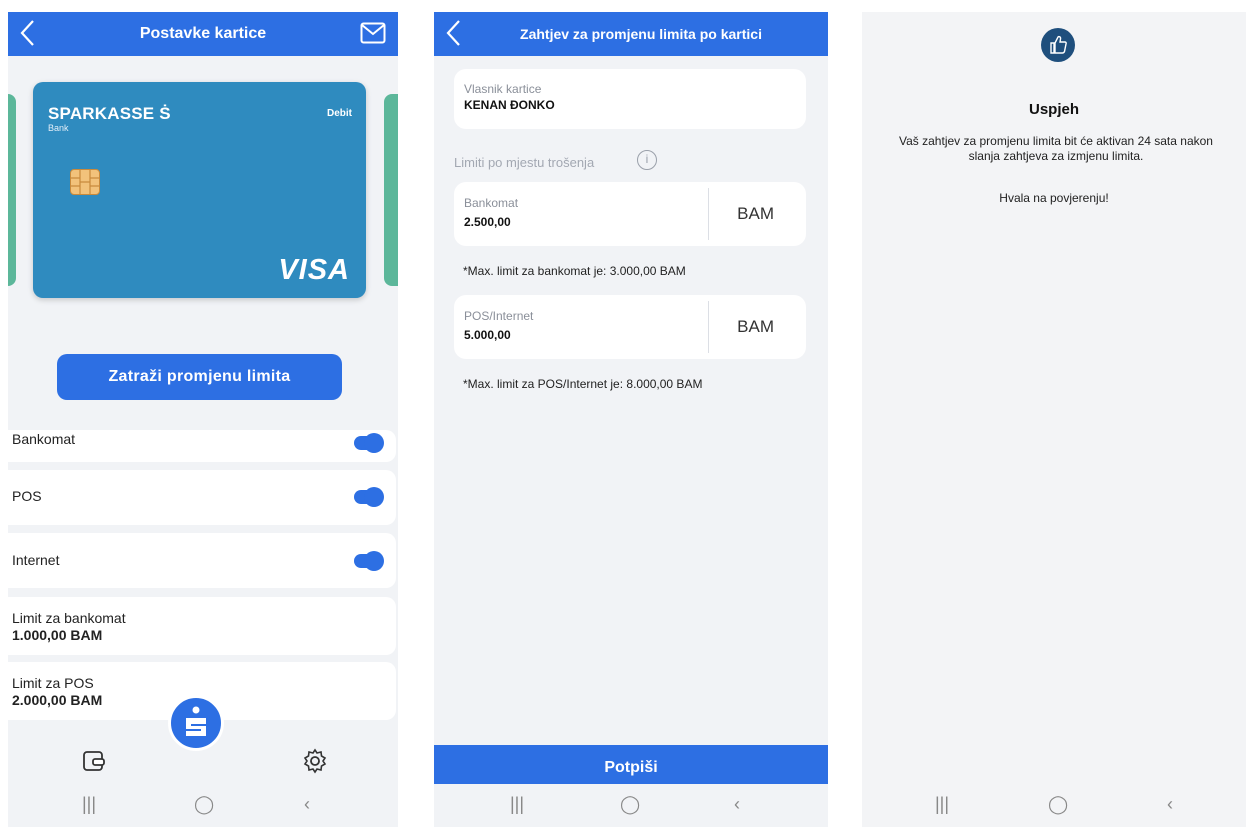 The height and width of the screenshot is (827, 1246). I want to click on app-bar: Postavke kartice, so click(203, 34).